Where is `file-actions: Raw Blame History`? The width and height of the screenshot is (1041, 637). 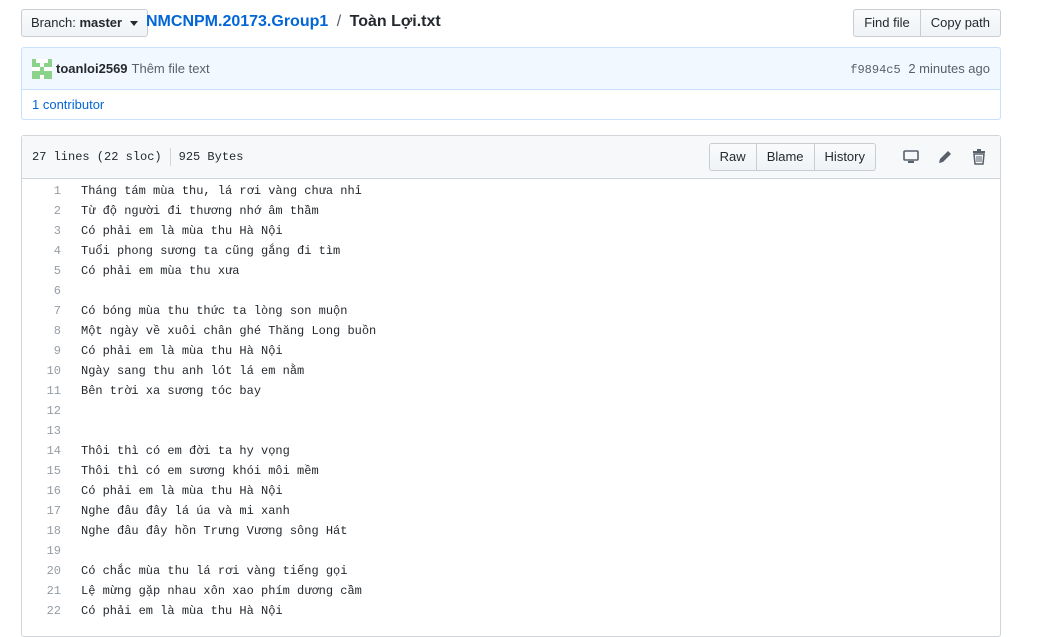
file-actions: Raw Blame History is located at coordinates (849, 157).